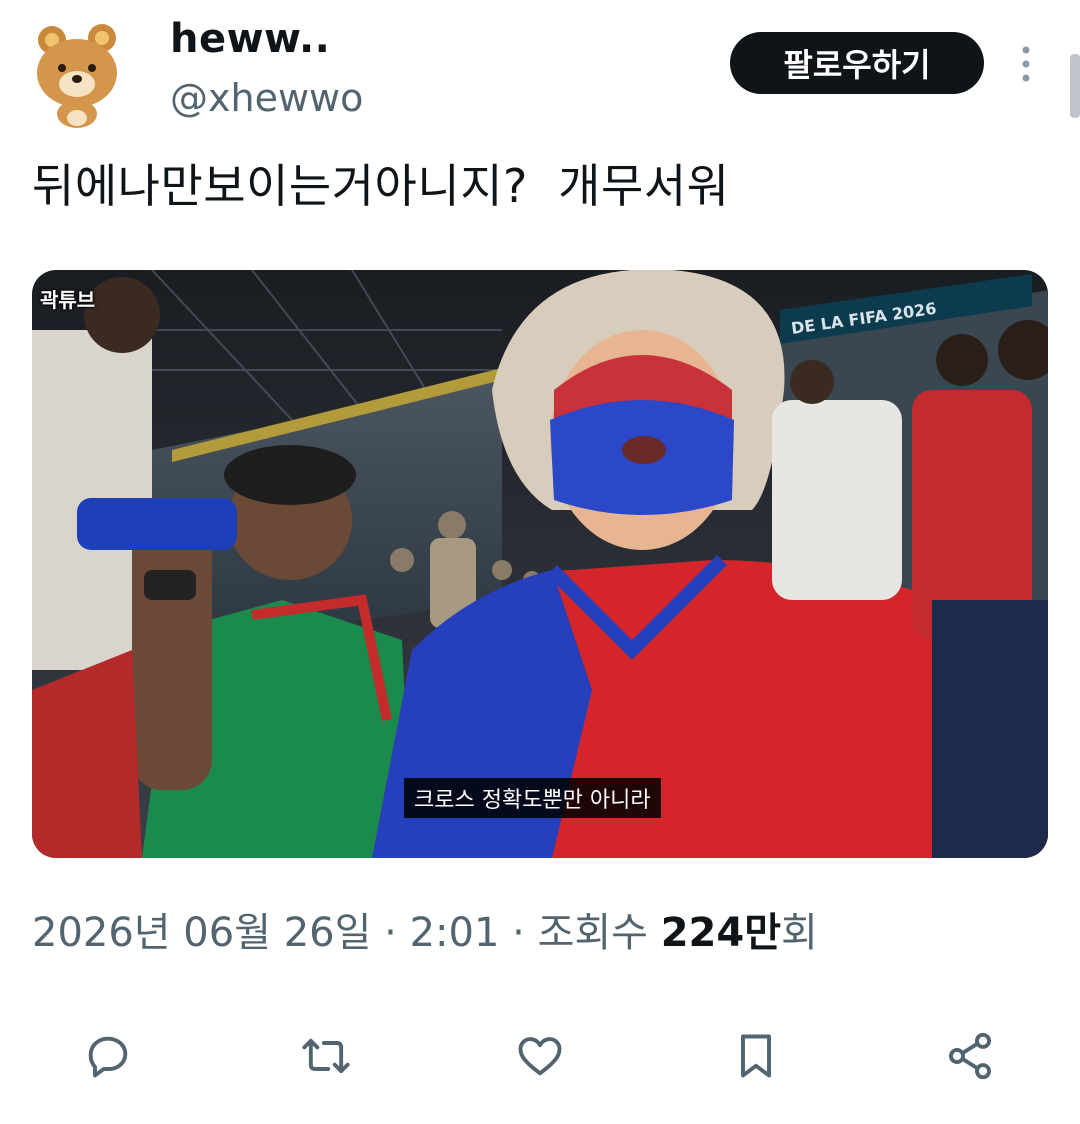  What do you see at coordinates (1075, 86) in the screenshot?
I see `scrollbar` at bounding box center [1075, 86].